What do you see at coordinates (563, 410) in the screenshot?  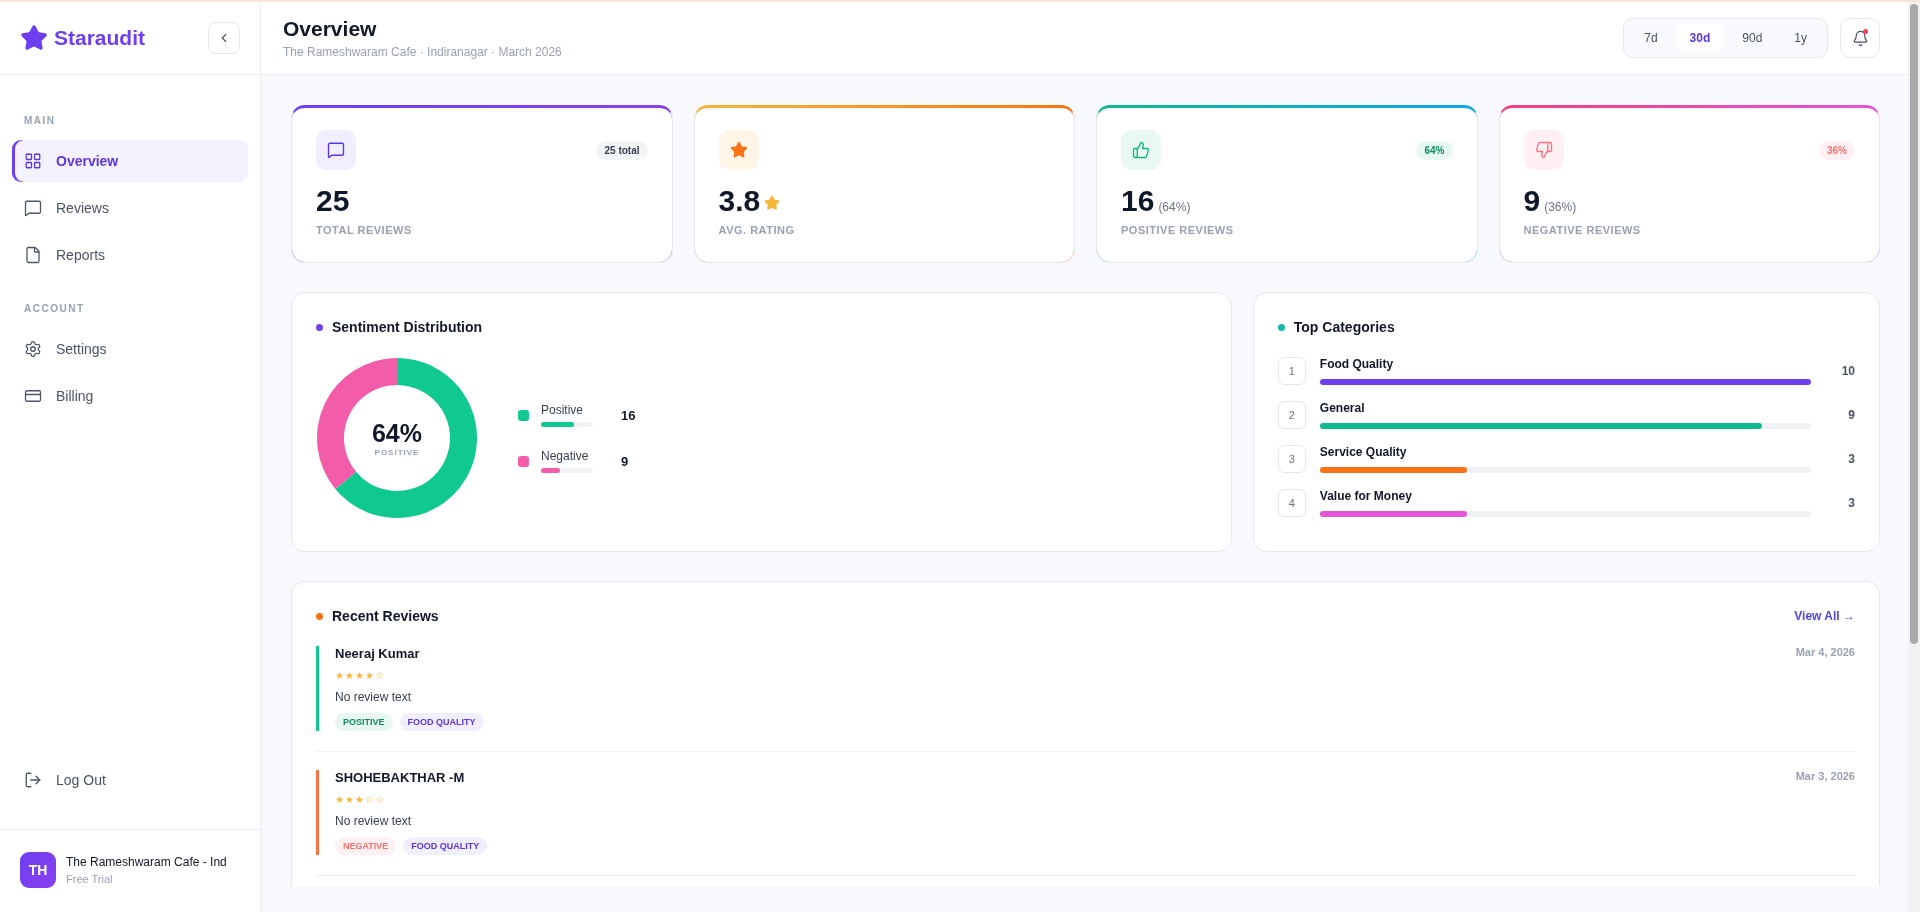 I see `legend-label: Positive` at bounding box center [563, 410].